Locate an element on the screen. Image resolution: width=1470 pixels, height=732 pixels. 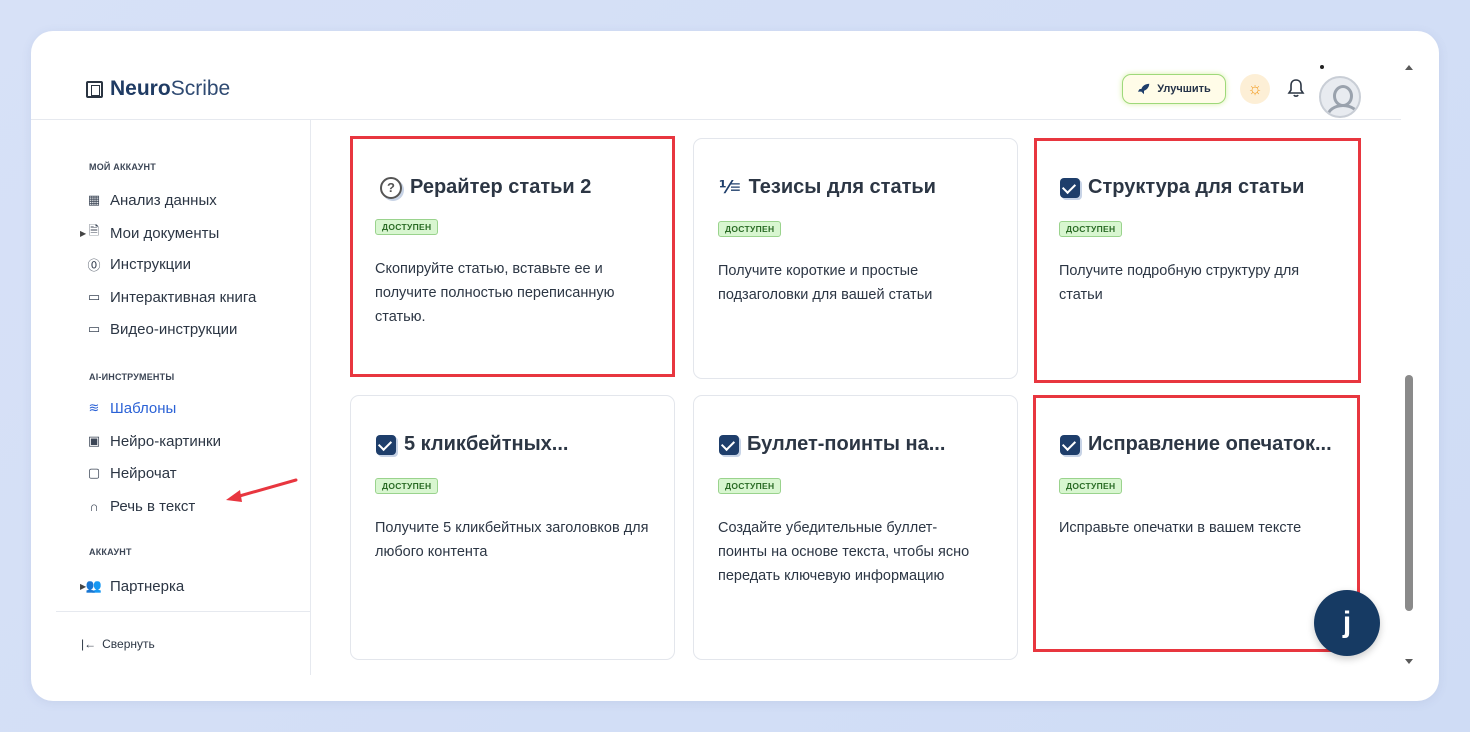
sidebar-item-label: Нейрочат is located at coordinates (143, 473).